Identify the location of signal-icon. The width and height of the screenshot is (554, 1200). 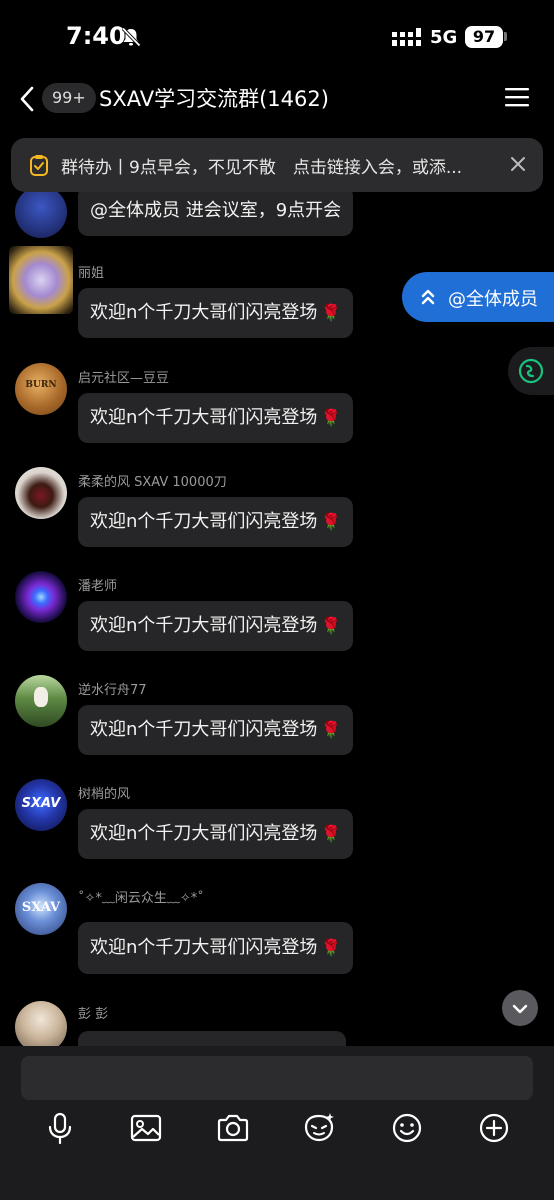
(406, 37).